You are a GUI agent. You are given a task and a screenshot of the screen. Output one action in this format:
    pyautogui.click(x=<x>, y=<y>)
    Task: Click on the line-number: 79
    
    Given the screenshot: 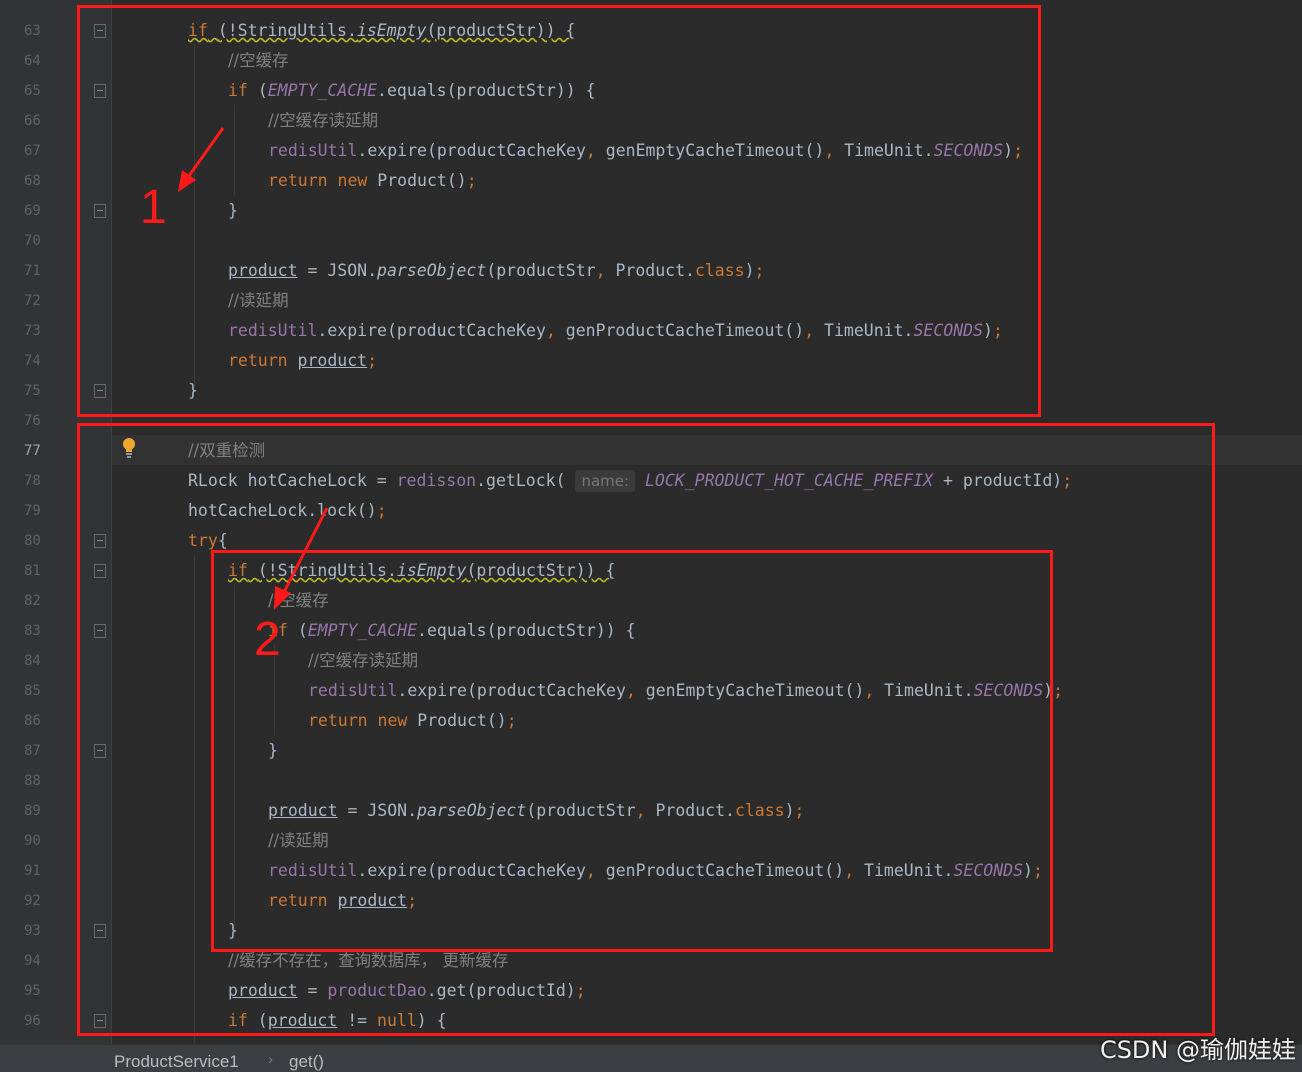 What is the action you would take?
    pyautogui.click(x=32, y=511)
    